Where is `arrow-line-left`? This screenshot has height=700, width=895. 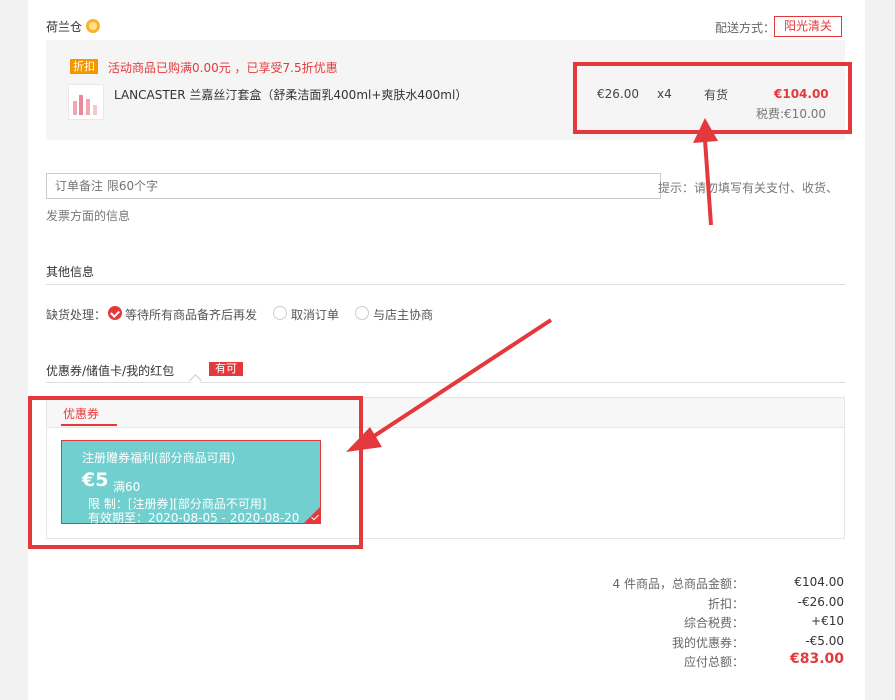 arrow-line-left is located at coordinates (459, 380).